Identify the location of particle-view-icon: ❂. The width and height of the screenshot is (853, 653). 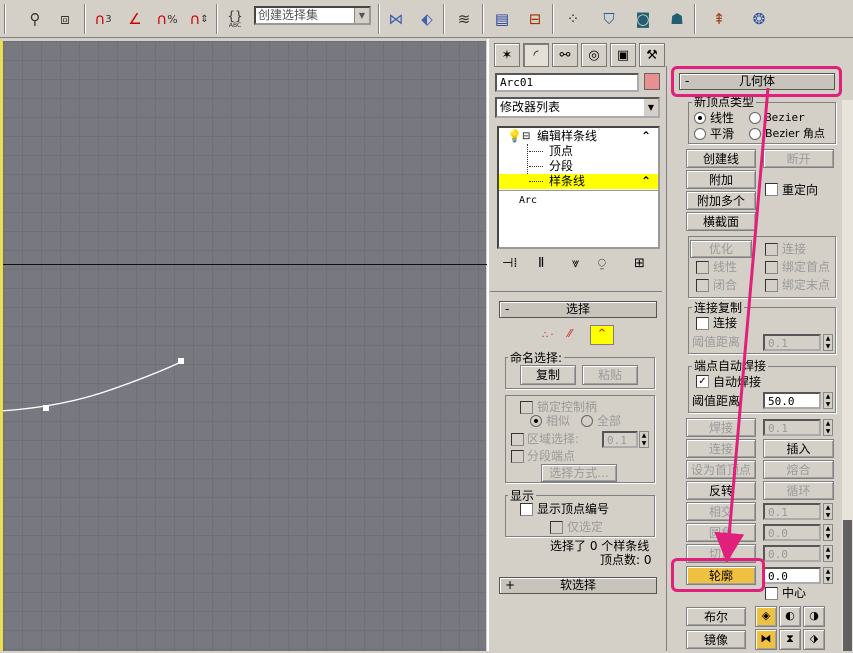
(759, 19).